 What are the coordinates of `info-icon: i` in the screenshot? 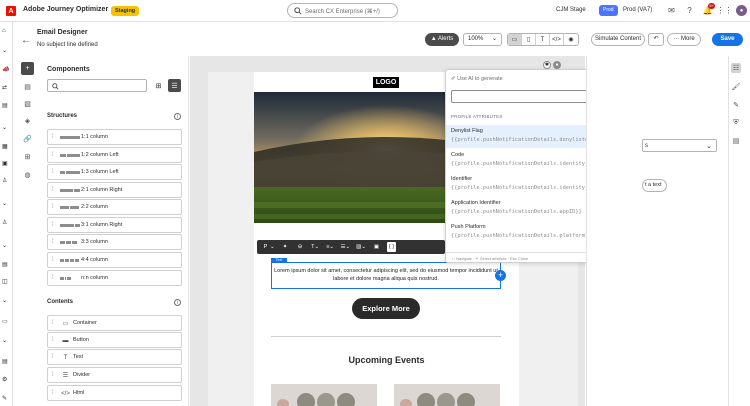 It's located at (177, 302).